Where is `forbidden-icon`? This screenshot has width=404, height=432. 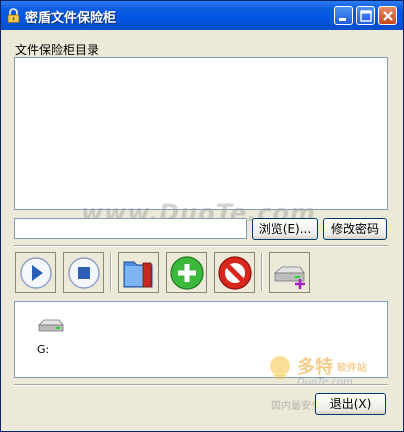
forbidden-icon is located at coordinates (235, 273).